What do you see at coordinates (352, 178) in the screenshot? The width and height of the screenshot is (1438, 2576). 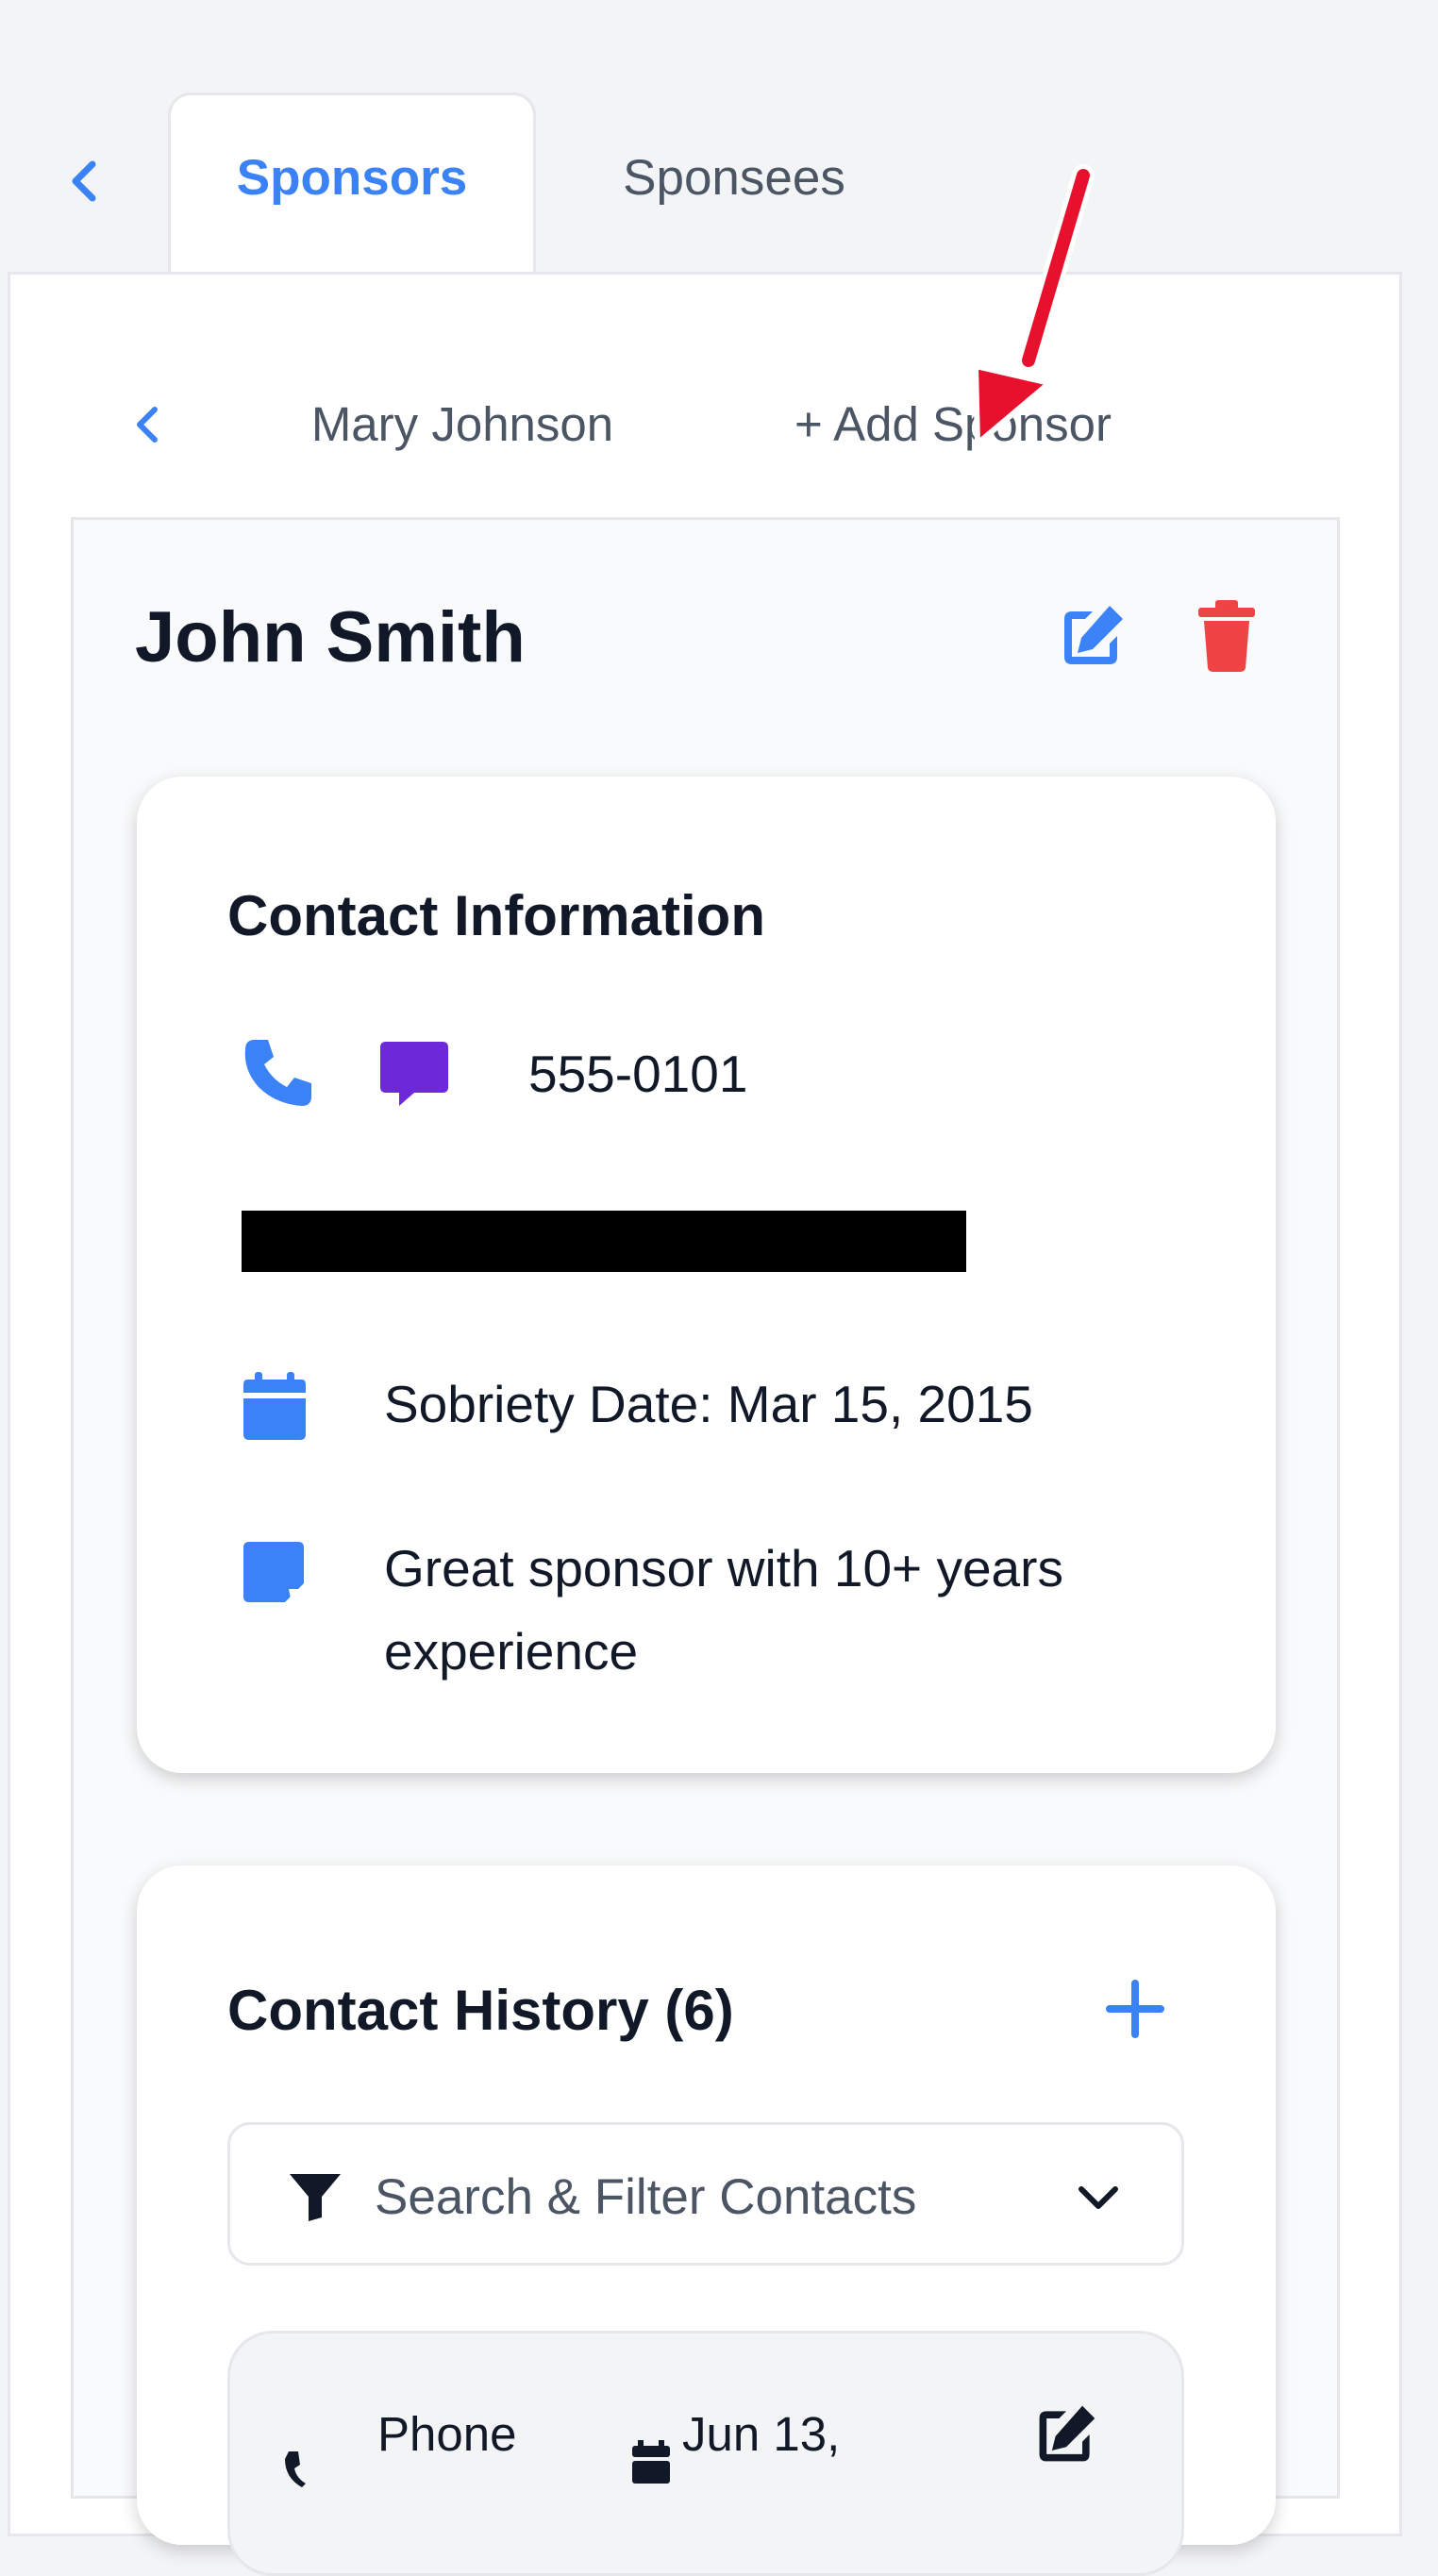 I see `tab-sponsors-label: Sponsors` at bounding box center [352, 178].